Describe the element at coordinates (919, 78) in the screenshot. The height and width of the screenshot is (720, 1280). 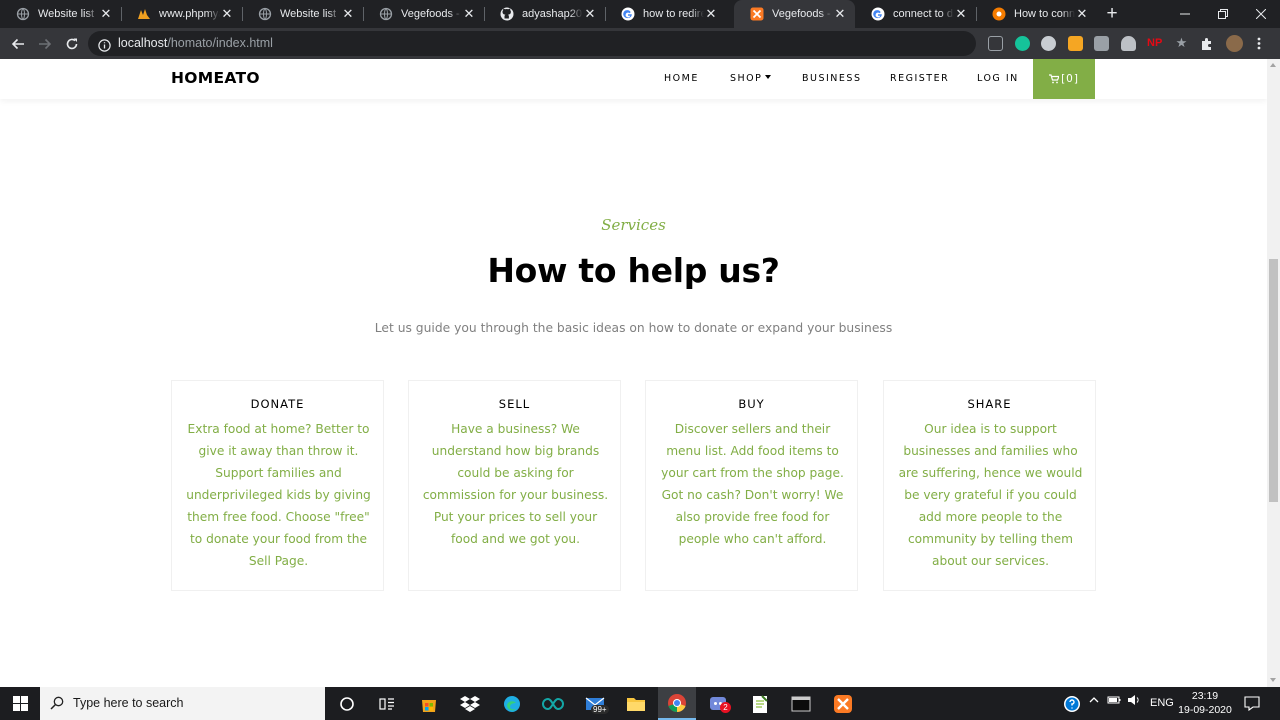
I see `nav-register: REGISTER` at that location.